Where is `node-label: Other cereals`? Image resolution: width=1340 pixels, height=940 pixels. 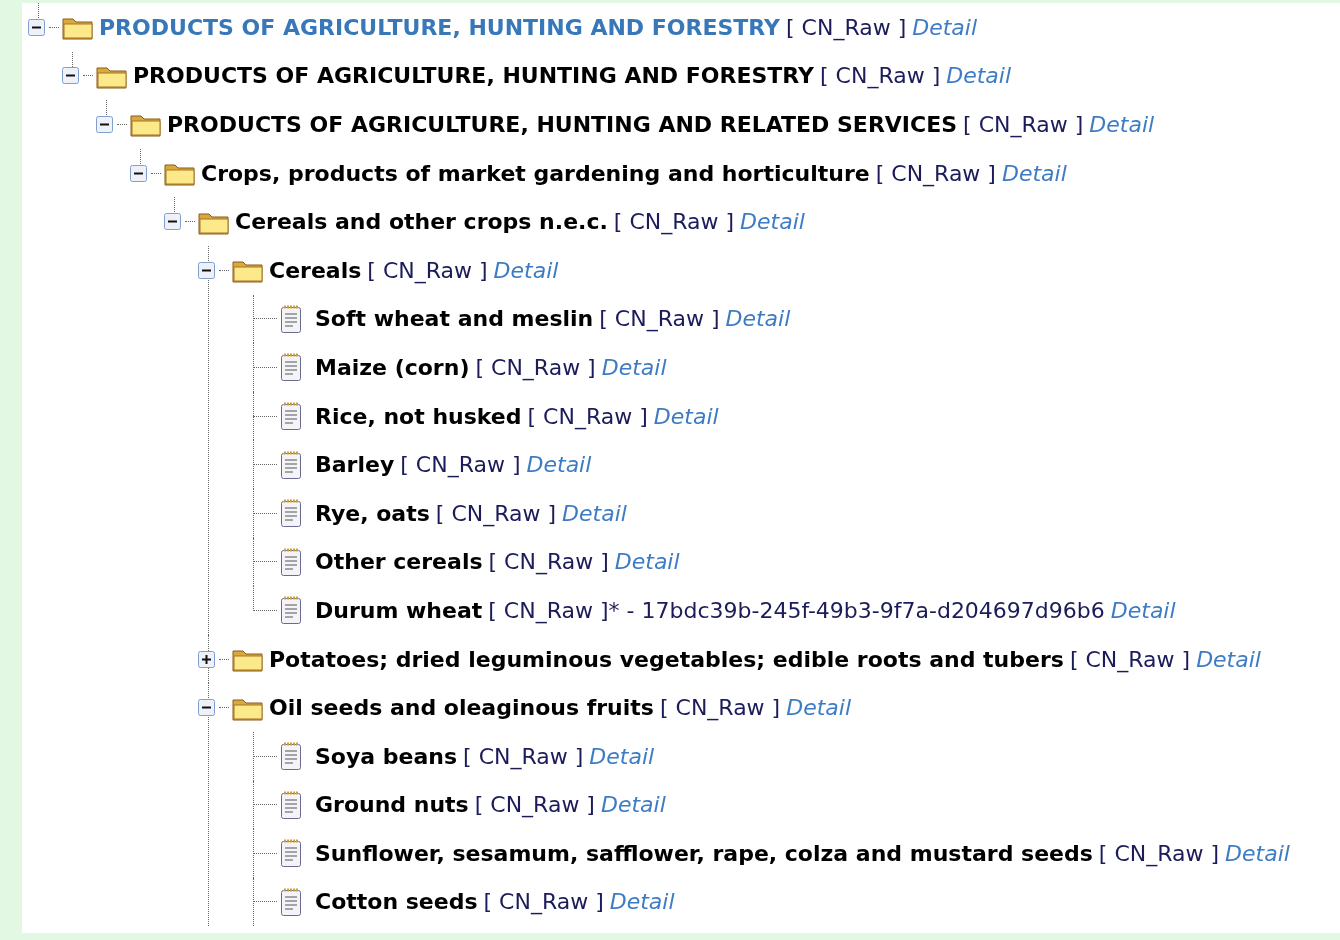 node-label: Other cereals is located at coordinates (399, 562).